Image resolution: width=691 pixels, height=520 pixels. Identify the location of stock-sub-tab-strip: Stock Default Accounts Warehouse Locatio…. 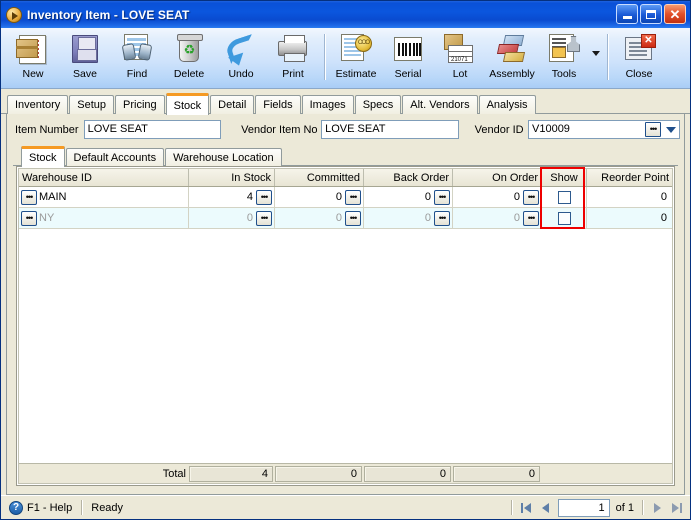
(345, 156).